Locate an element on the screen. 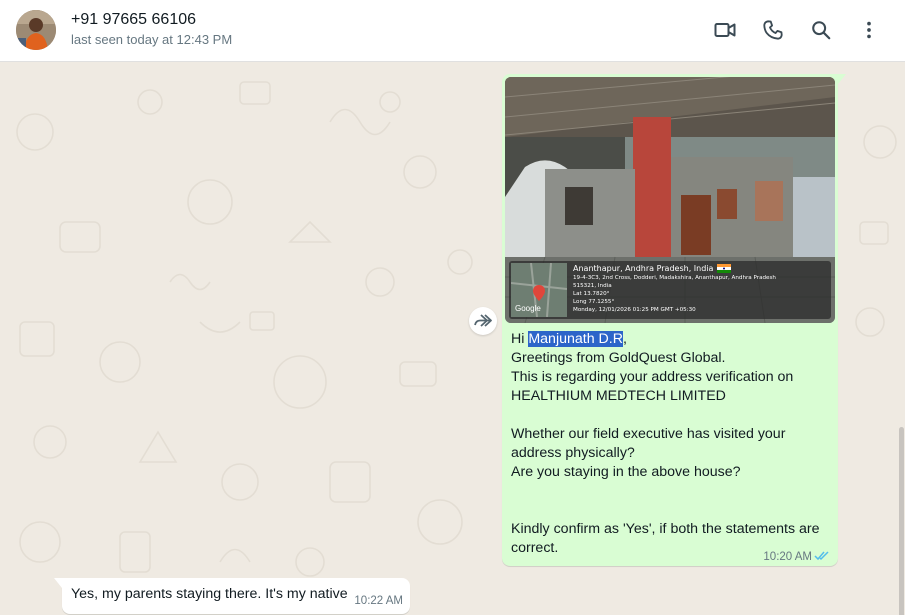 This screenshot has width=905, height=615. geotag-latitude: Lat 13.7820° is located at coordinates (591, 294).